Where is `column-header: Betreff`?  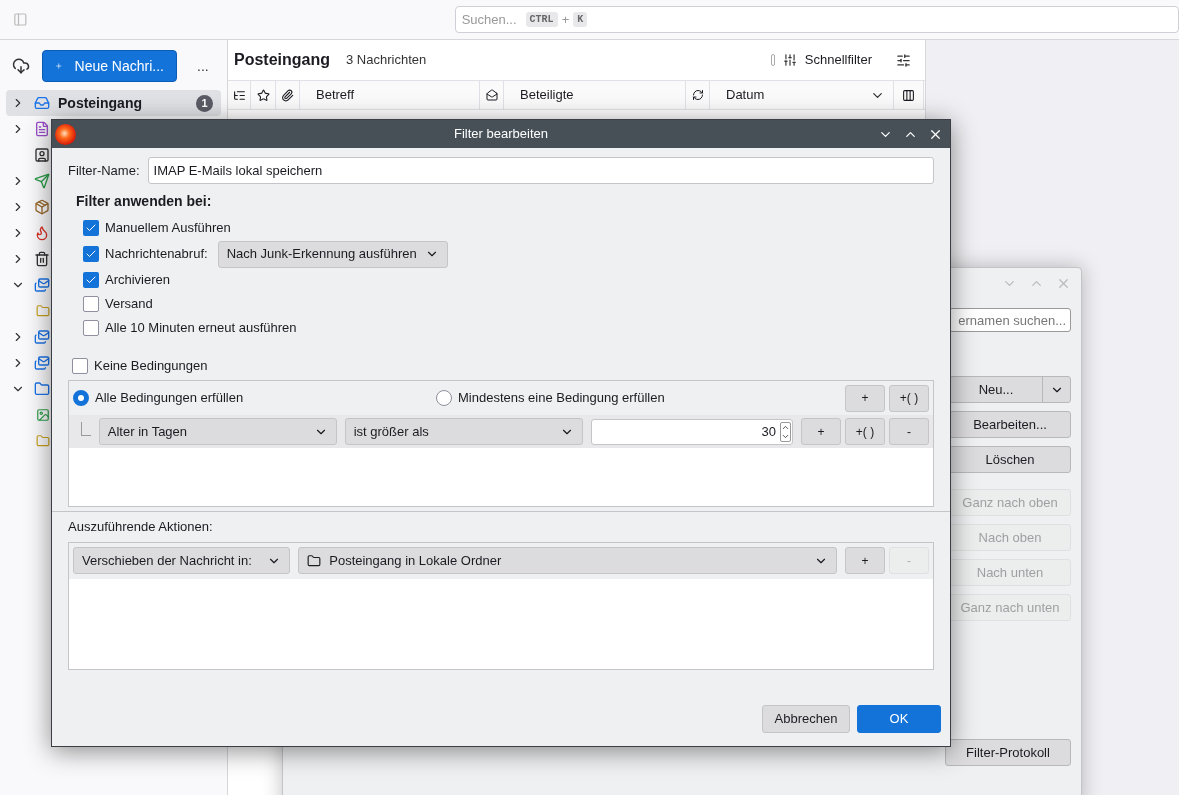
column-header: Betreff is located at coordinates (390, 95).